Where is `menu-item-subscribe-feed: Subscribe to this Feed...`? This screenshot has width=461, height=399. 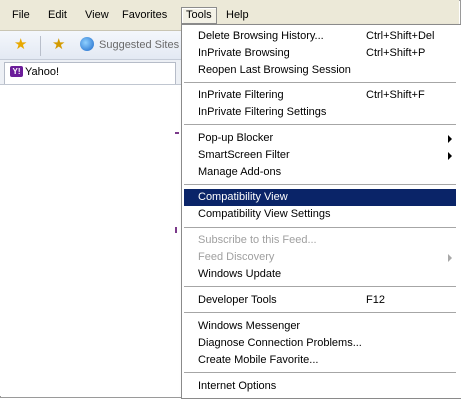 menu-item-subscribe-feed: Subscribe to this Feed... is located at coordinates (320, 240).